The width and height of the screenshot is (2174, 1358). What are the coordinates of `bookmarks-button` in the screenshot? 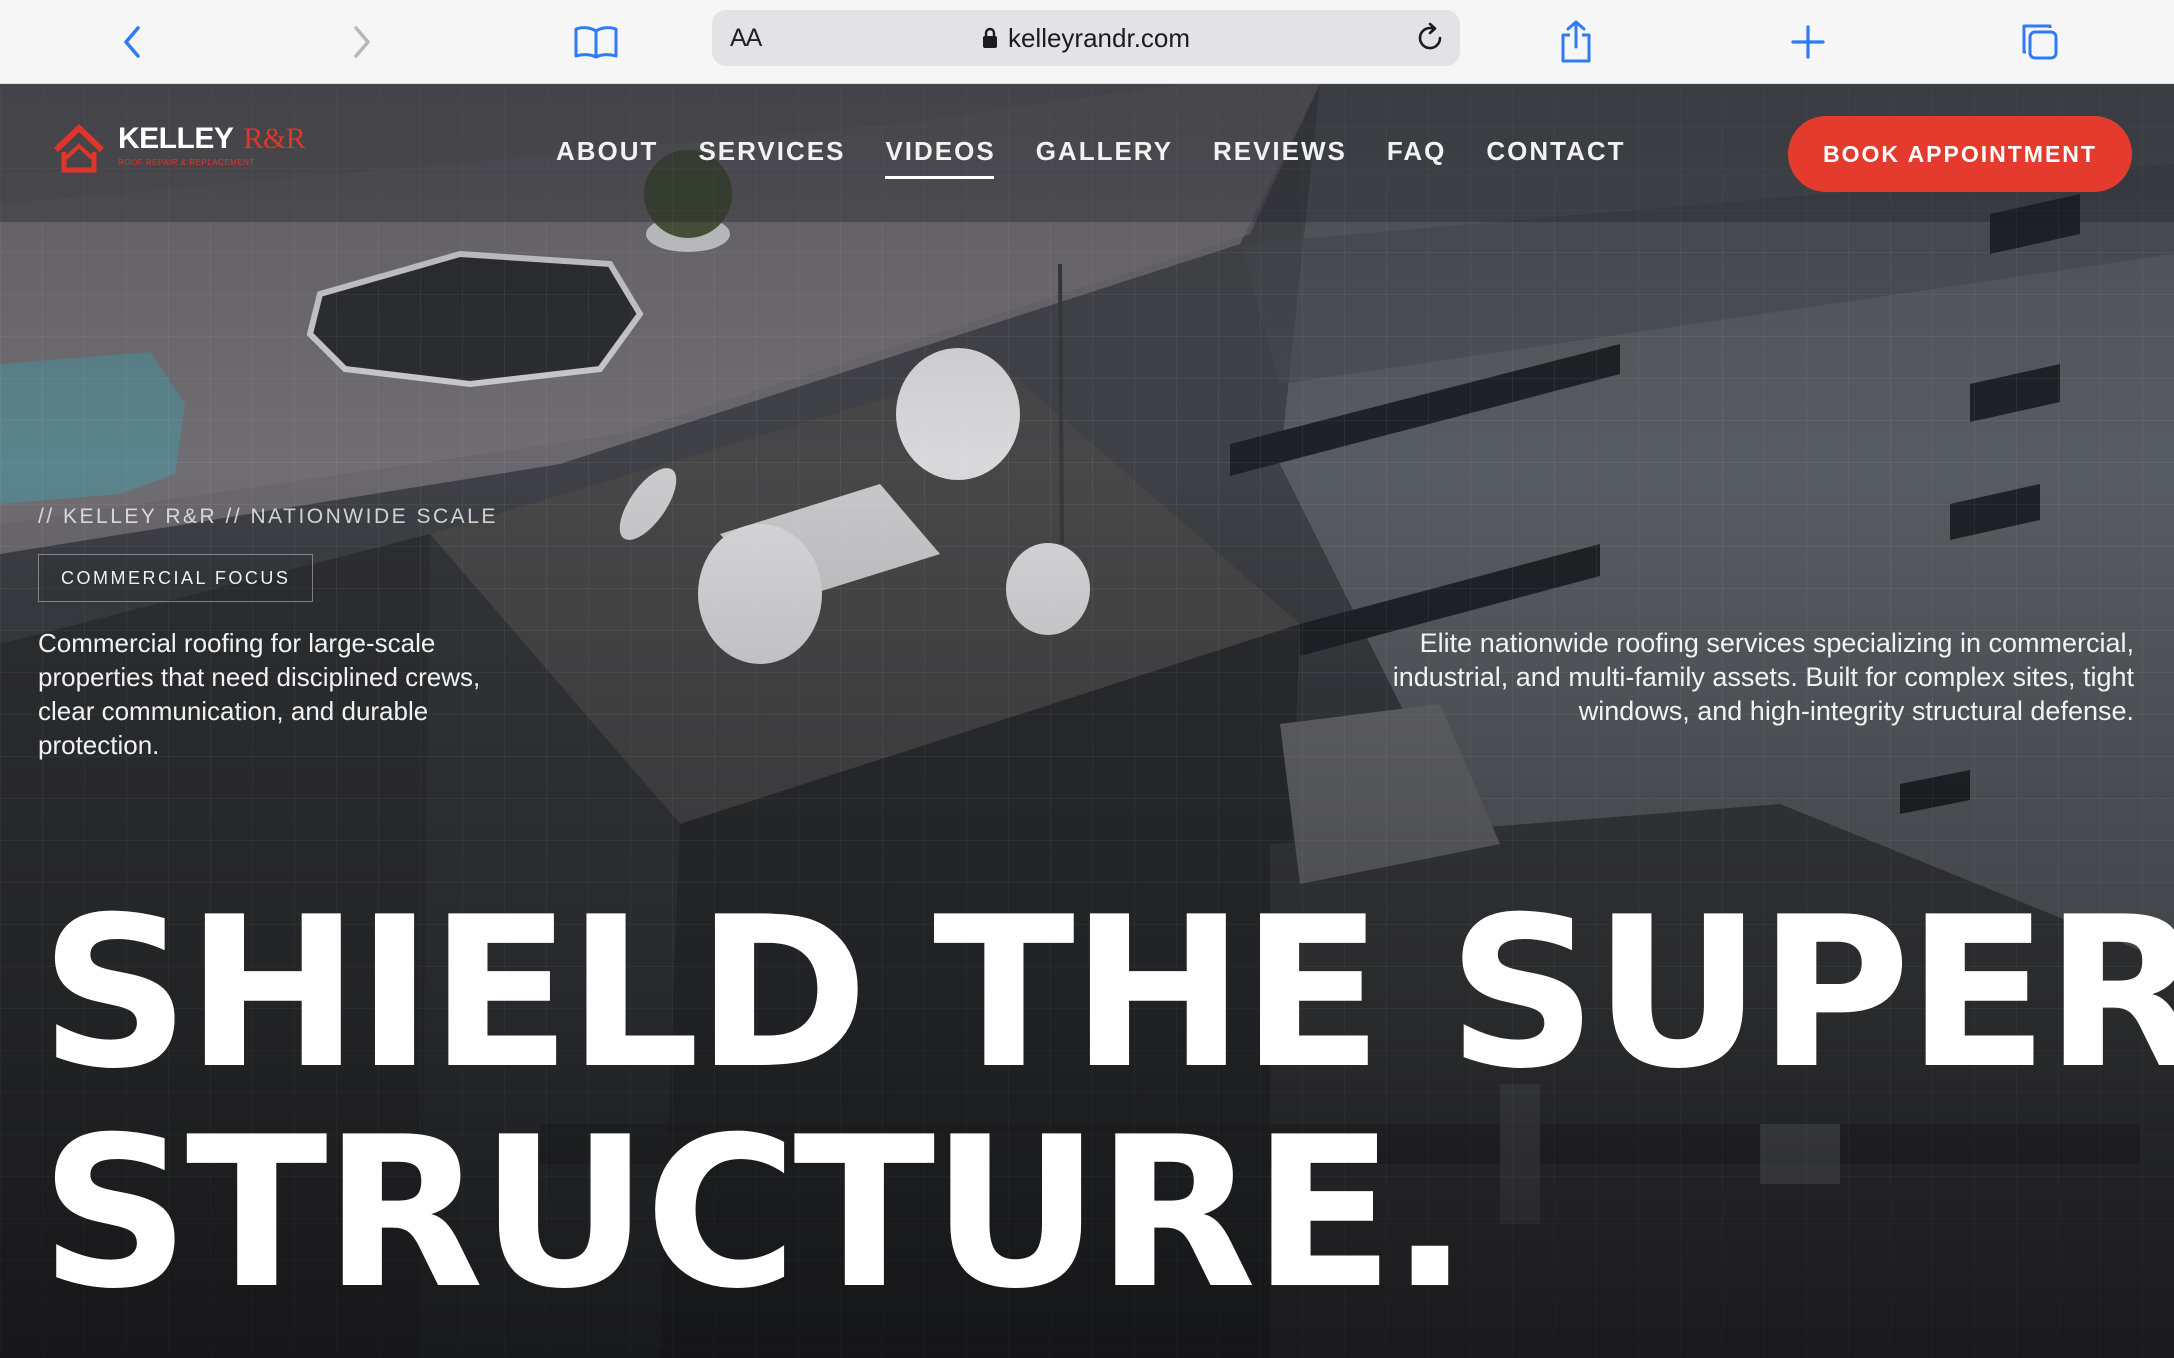 It's located at (596, 42).